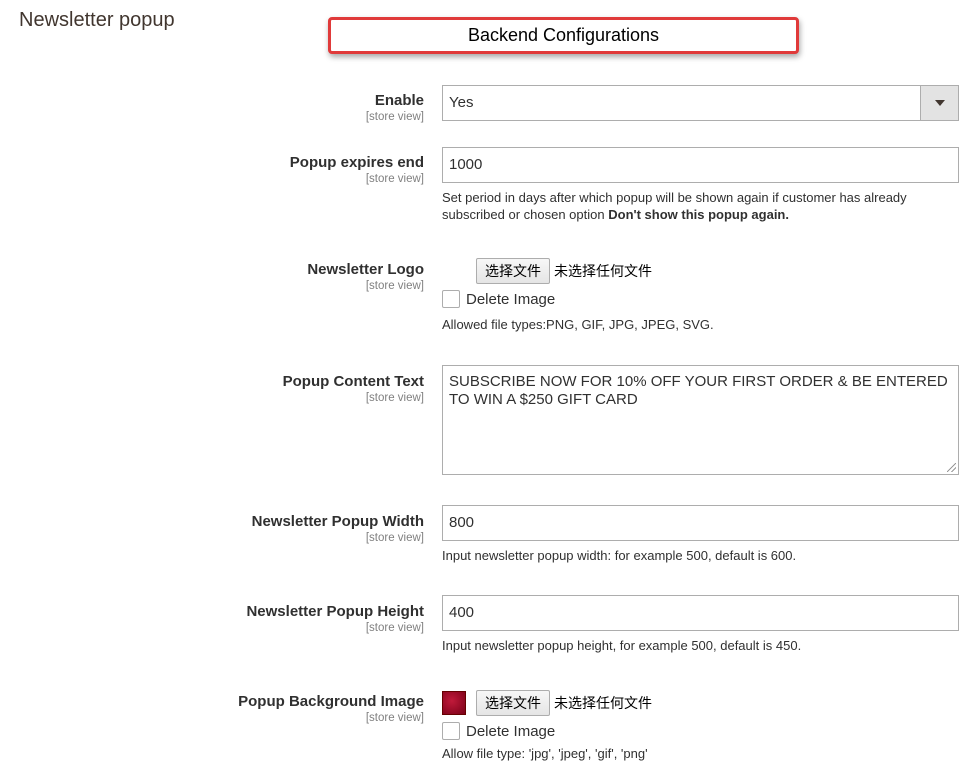 This screenshot has height=775, width=973. I want to click on expires-note-bold: Don't show this popup again., so click(698, 214).